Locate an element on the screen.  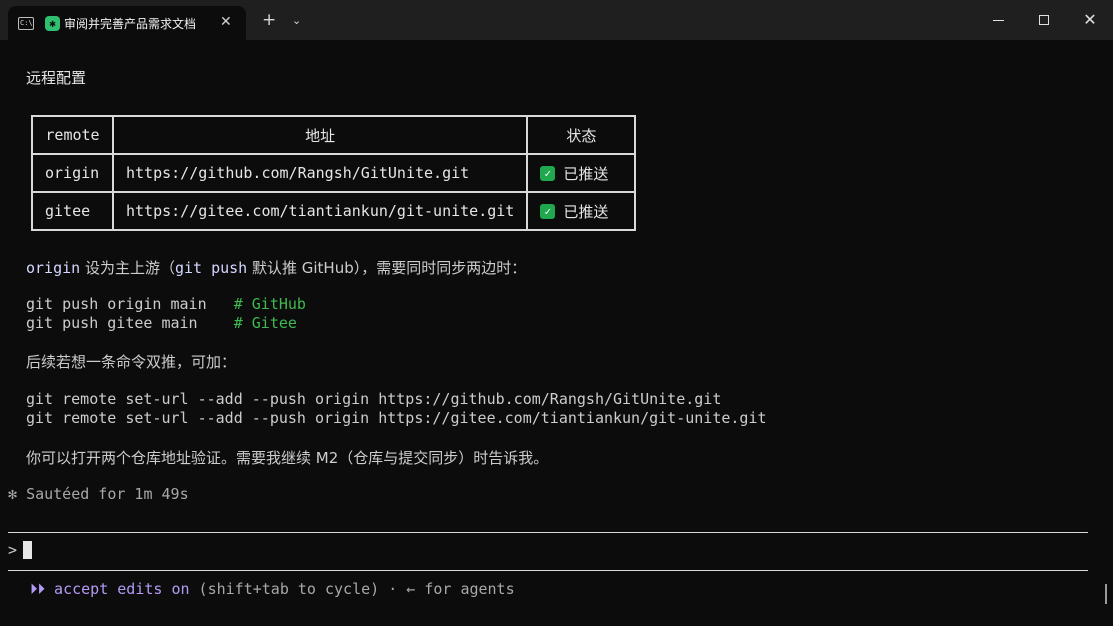
remote-url: https://github.com/Rangsh/GitUnite.git is located at coordinates (320, 173).